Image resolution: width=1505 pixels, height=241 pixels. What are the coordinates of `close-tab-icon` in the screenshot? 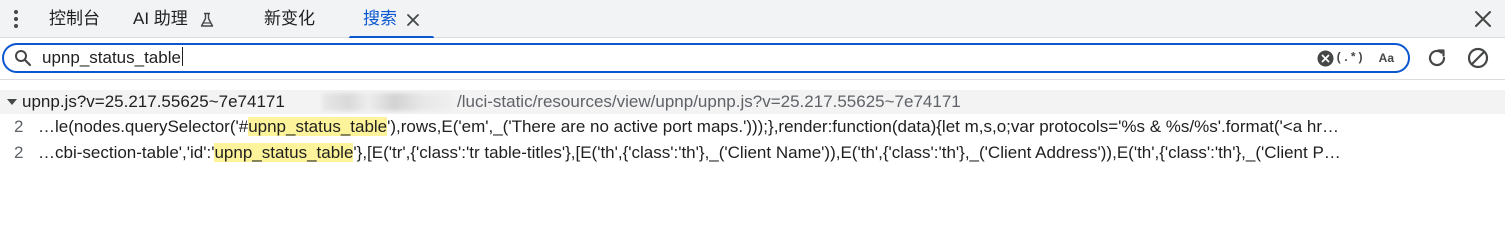 It's located at (413, 20).